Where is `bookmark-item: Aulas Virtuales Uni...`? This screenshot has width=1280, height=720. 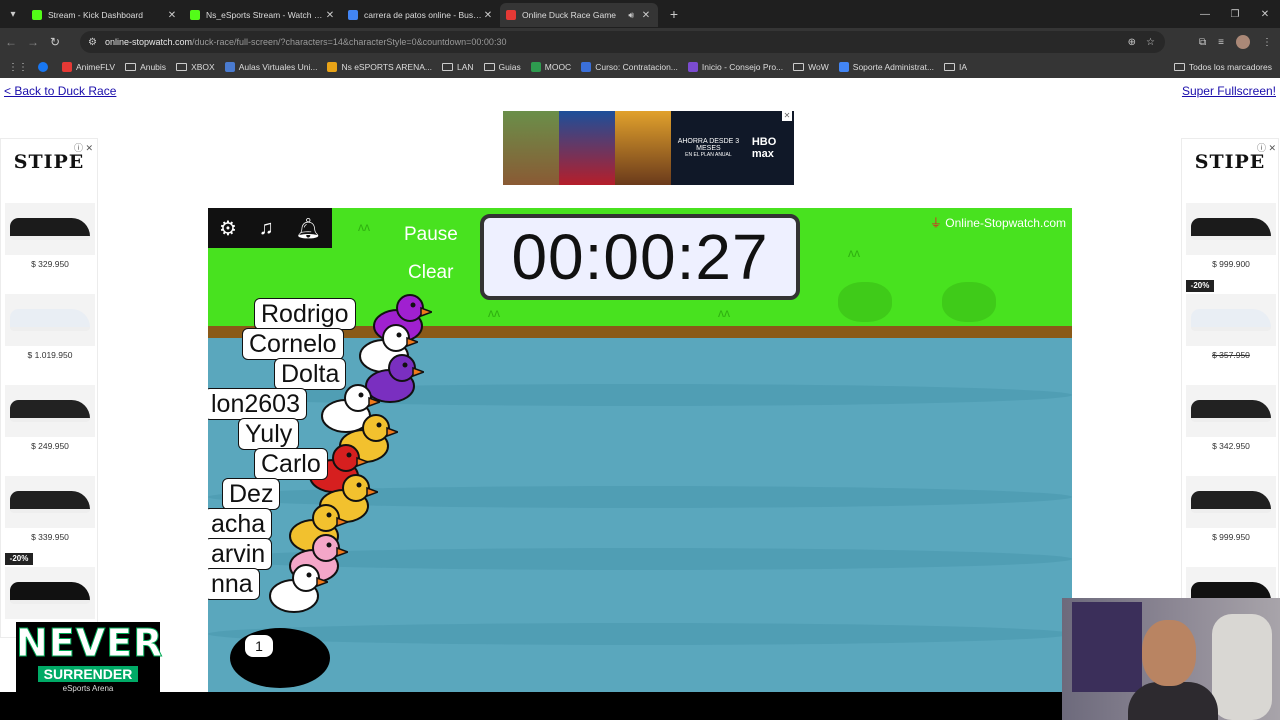 bookmark-item: Aulas Virtuales Uni... is located at coordinates (270, 67).